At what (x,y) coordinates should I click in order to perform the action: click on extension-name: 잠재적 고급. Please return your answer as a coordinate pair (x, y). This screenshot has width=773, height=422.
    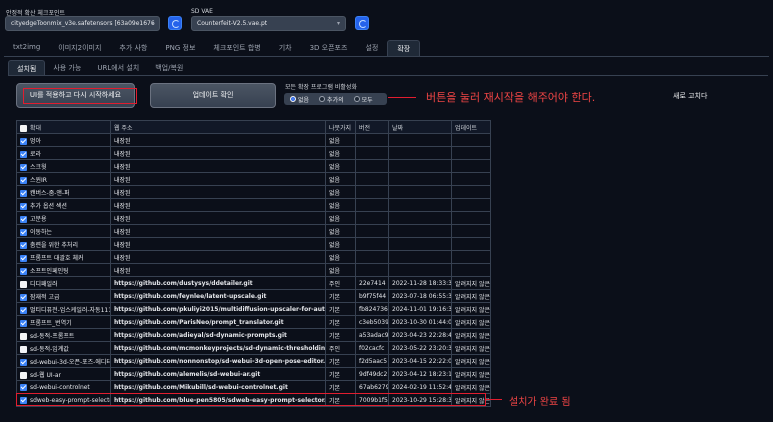
    Looking at the image, I should click on (45, 297).